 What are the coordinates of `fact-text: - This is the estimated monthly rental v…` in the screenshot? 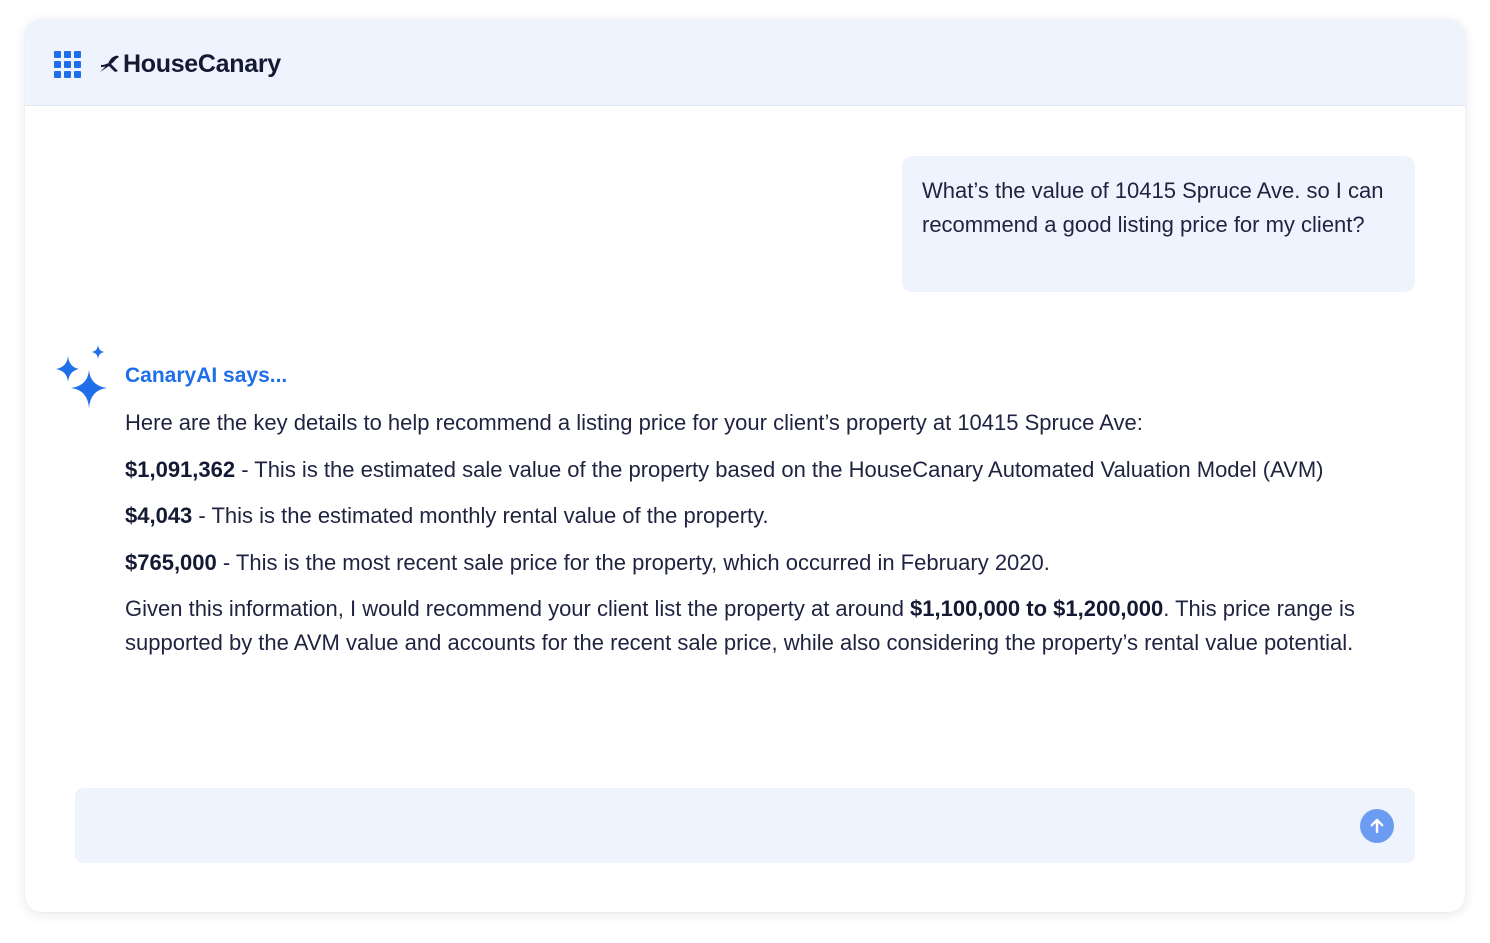 It's located at (480, 515).